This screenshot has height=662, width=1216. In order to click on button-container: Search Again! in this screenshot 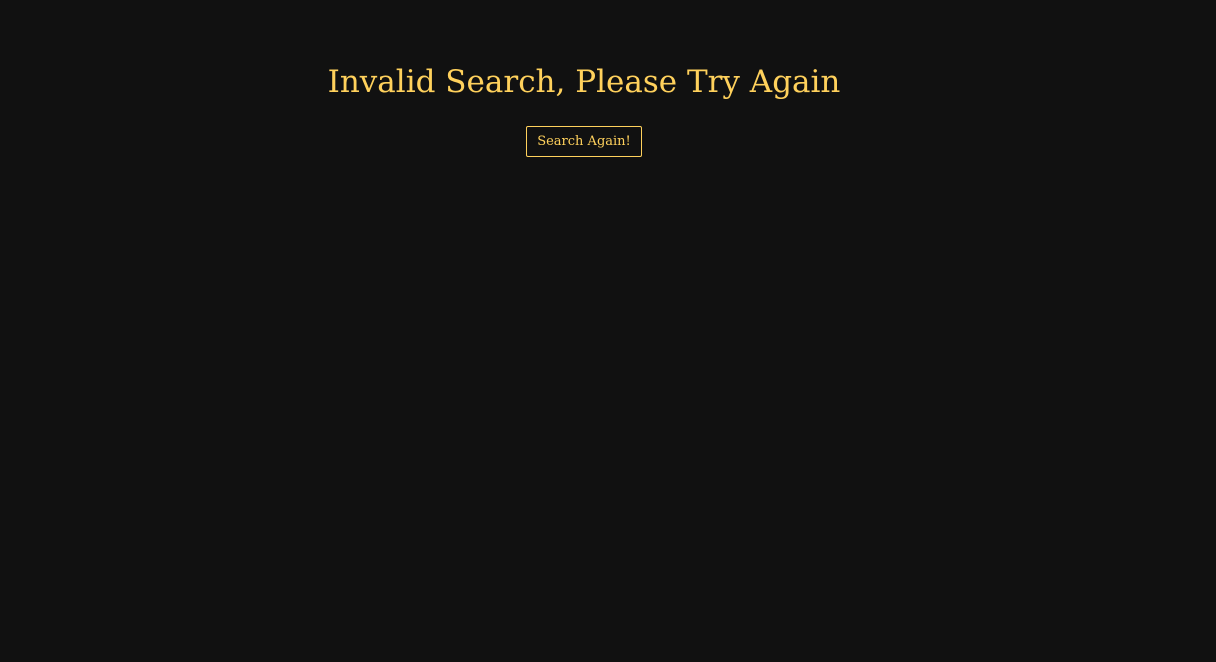, I will do `click(584, 141)`.